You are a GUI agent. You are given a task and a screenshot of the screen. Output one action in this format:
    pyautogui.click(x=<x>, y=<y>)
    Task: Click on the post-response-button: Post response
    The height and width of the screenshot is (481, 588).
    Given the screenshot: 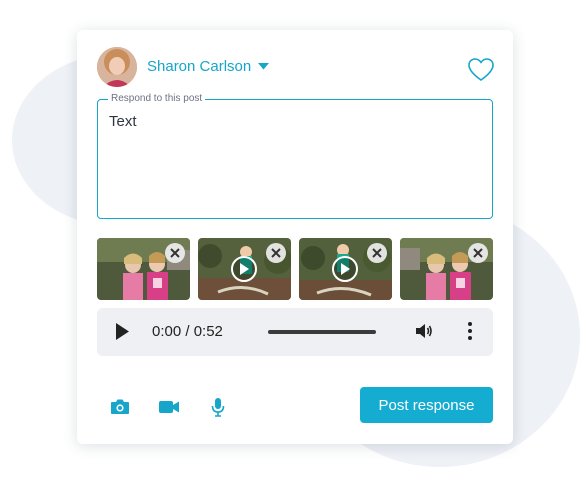 What is the action you would take?
    pyautogui.click(x=426, y=405)
    